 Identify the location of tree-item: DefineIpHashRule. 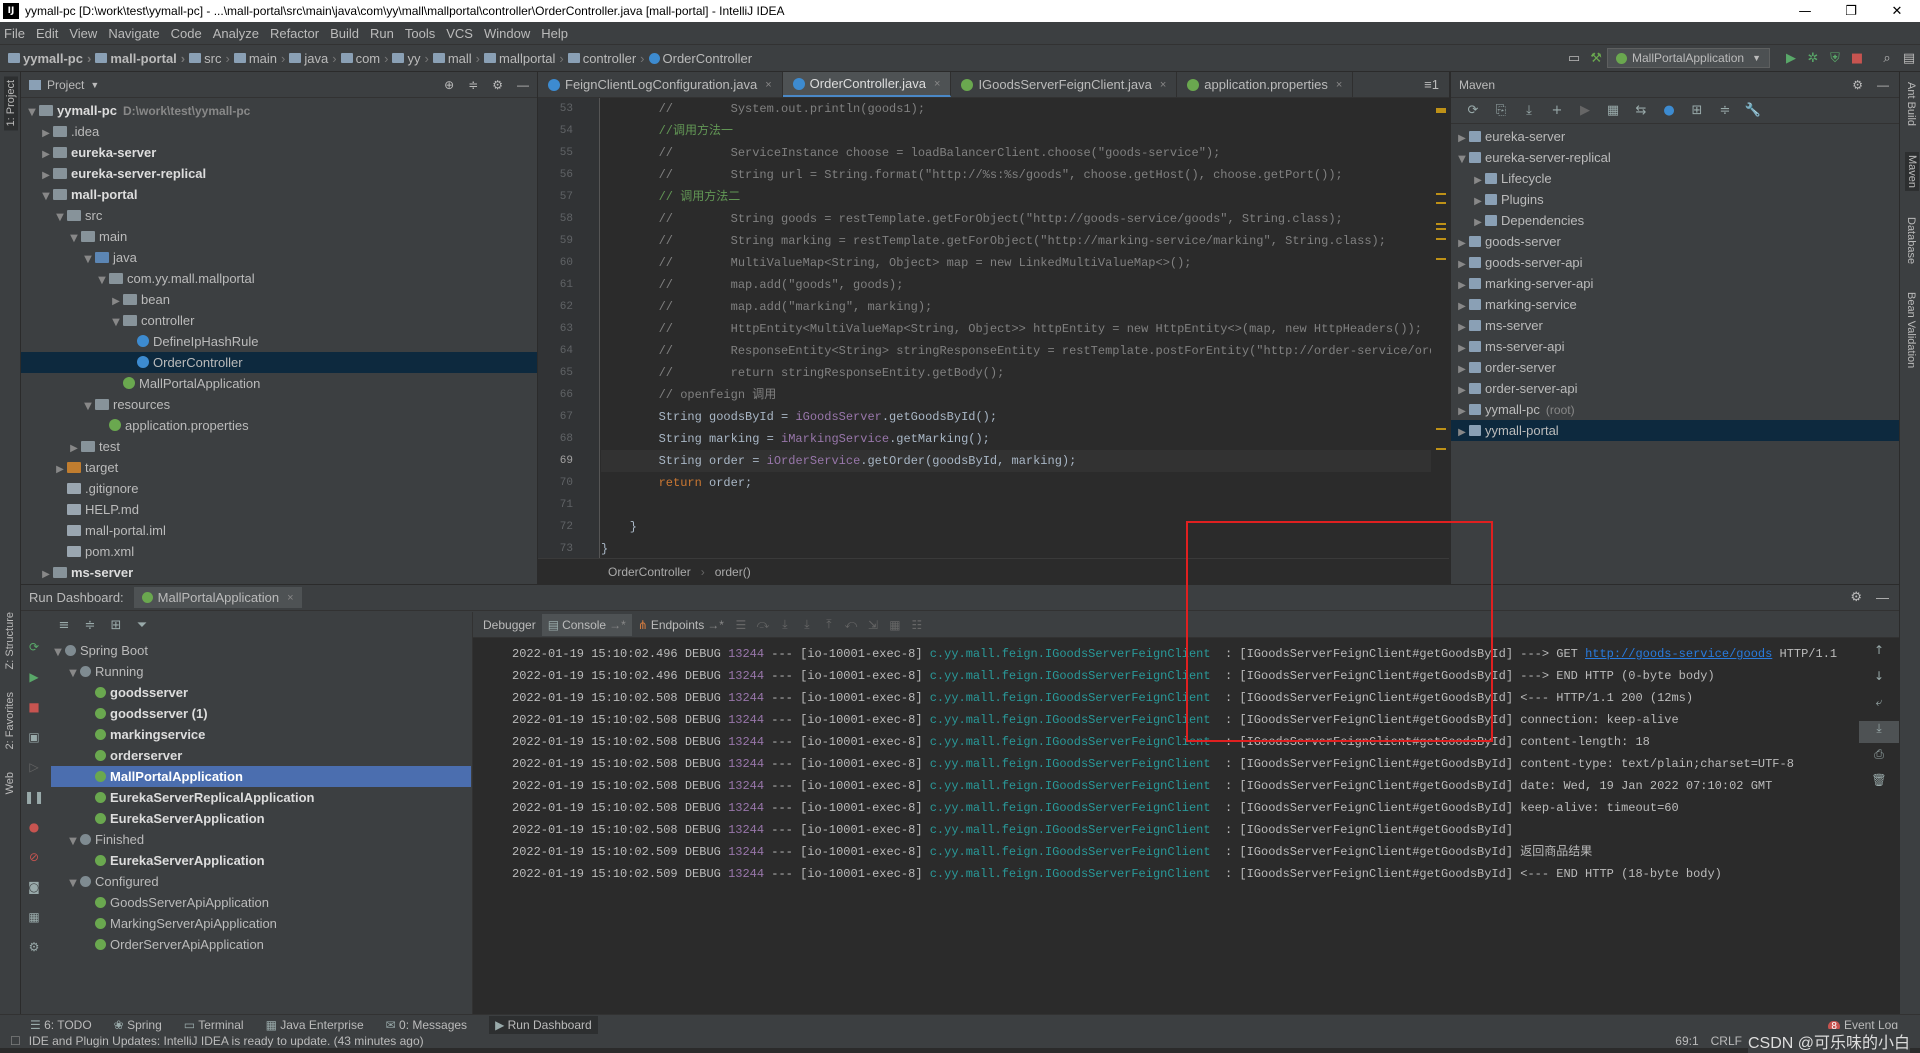
(279, 341).